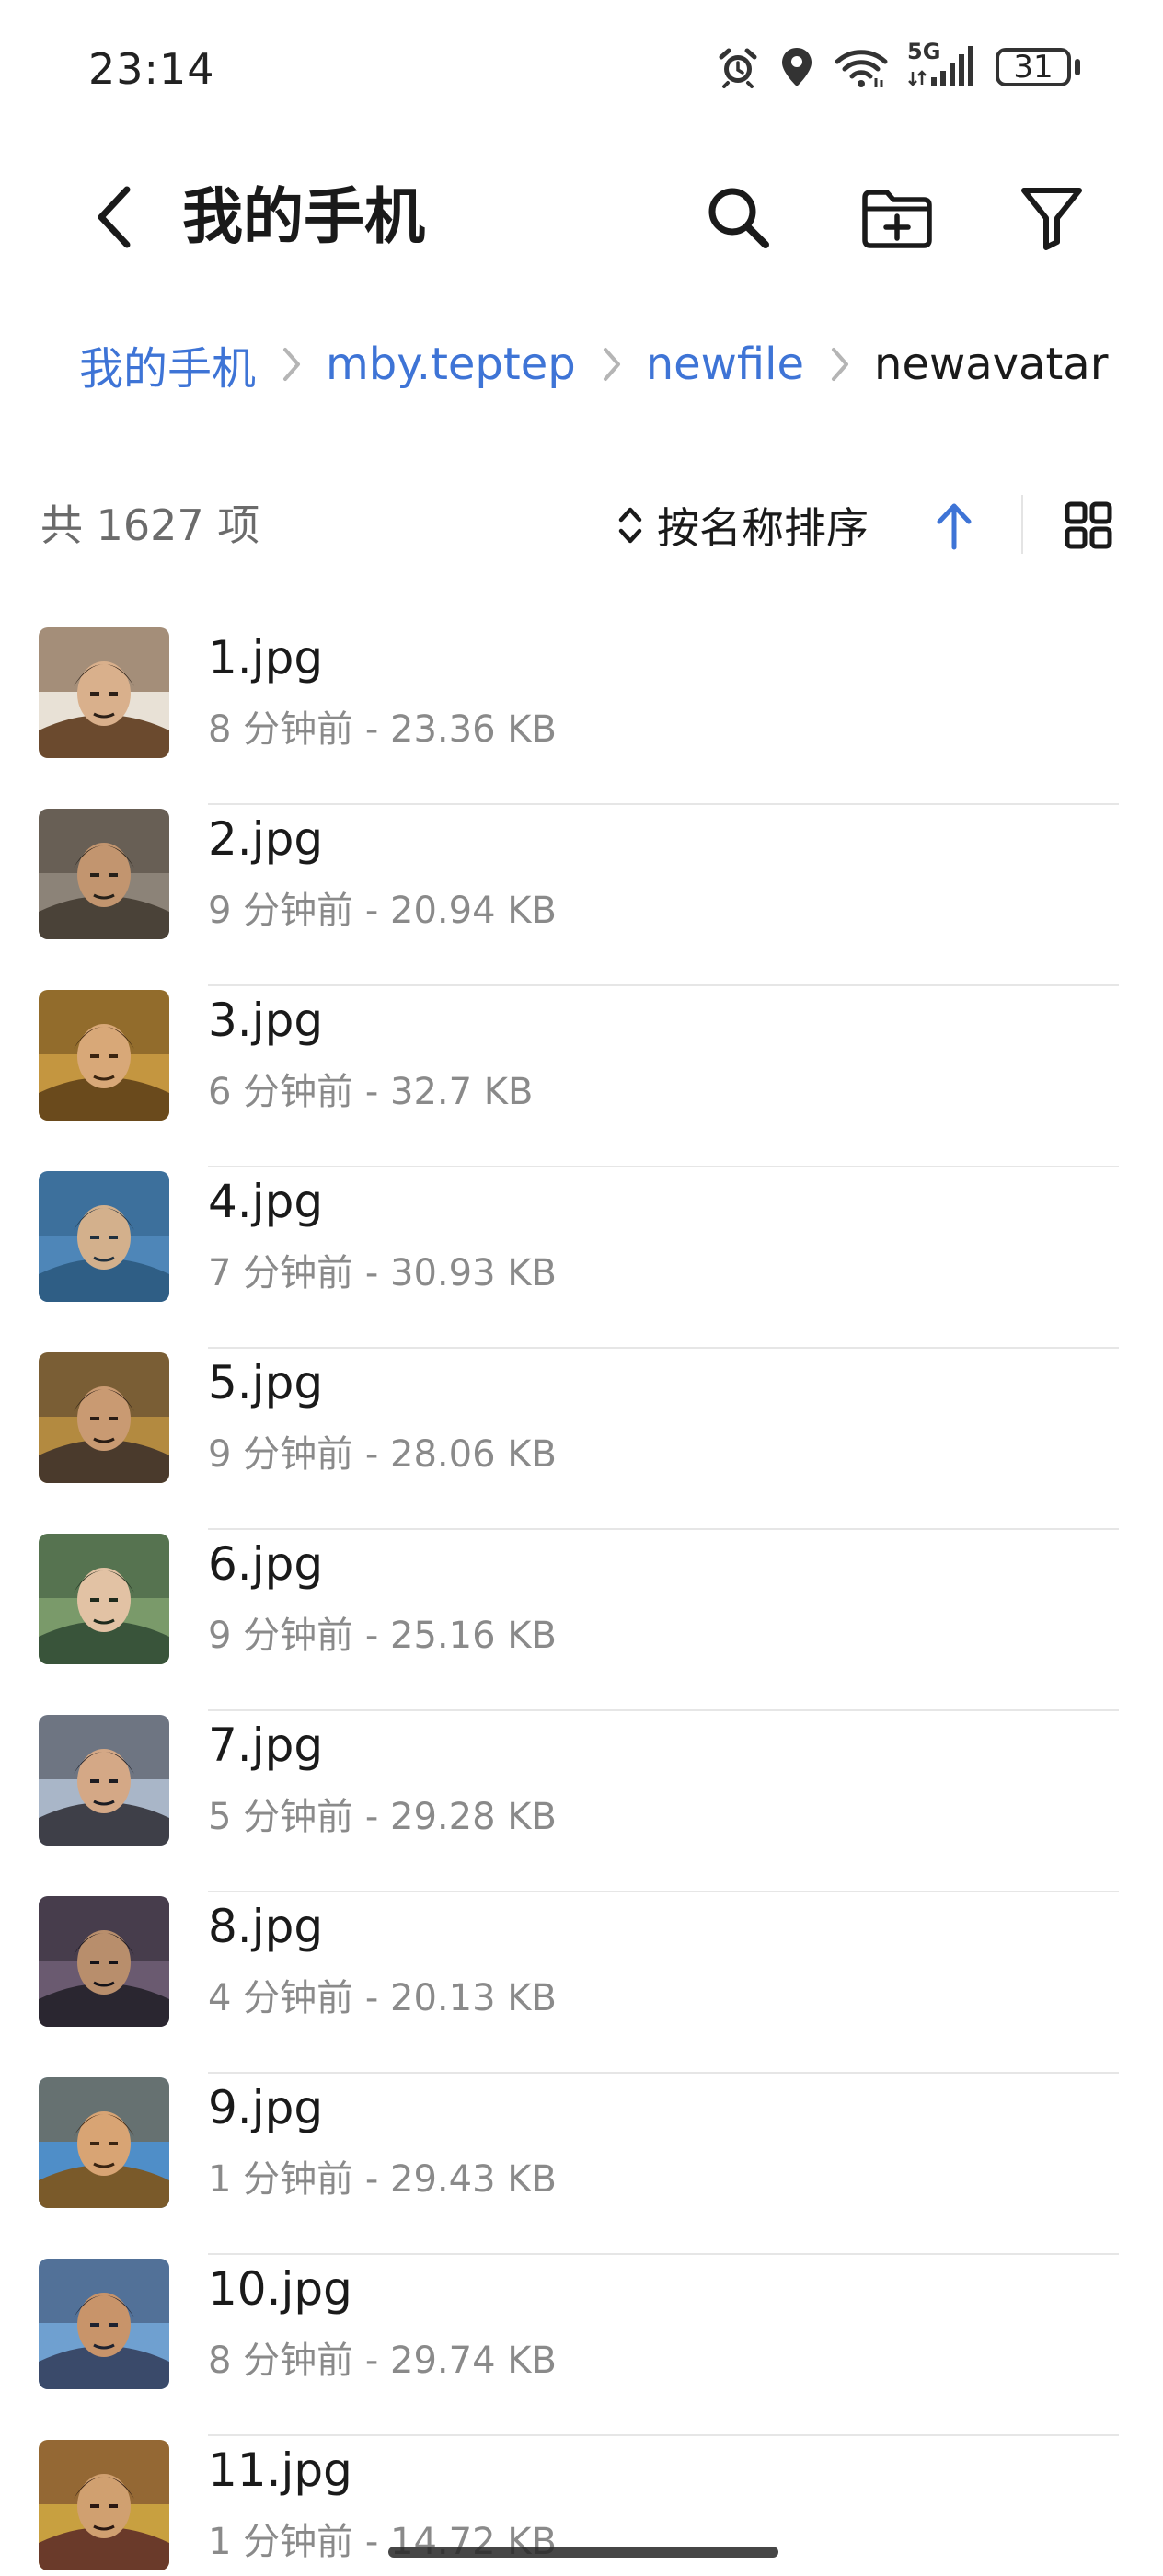 This screenshot has width=1163, height=2576. Describe the element at coordinates (383, 729) in the screenshot. I see `file-meta: 8 分钟前 - 23.36 KB` at that location.